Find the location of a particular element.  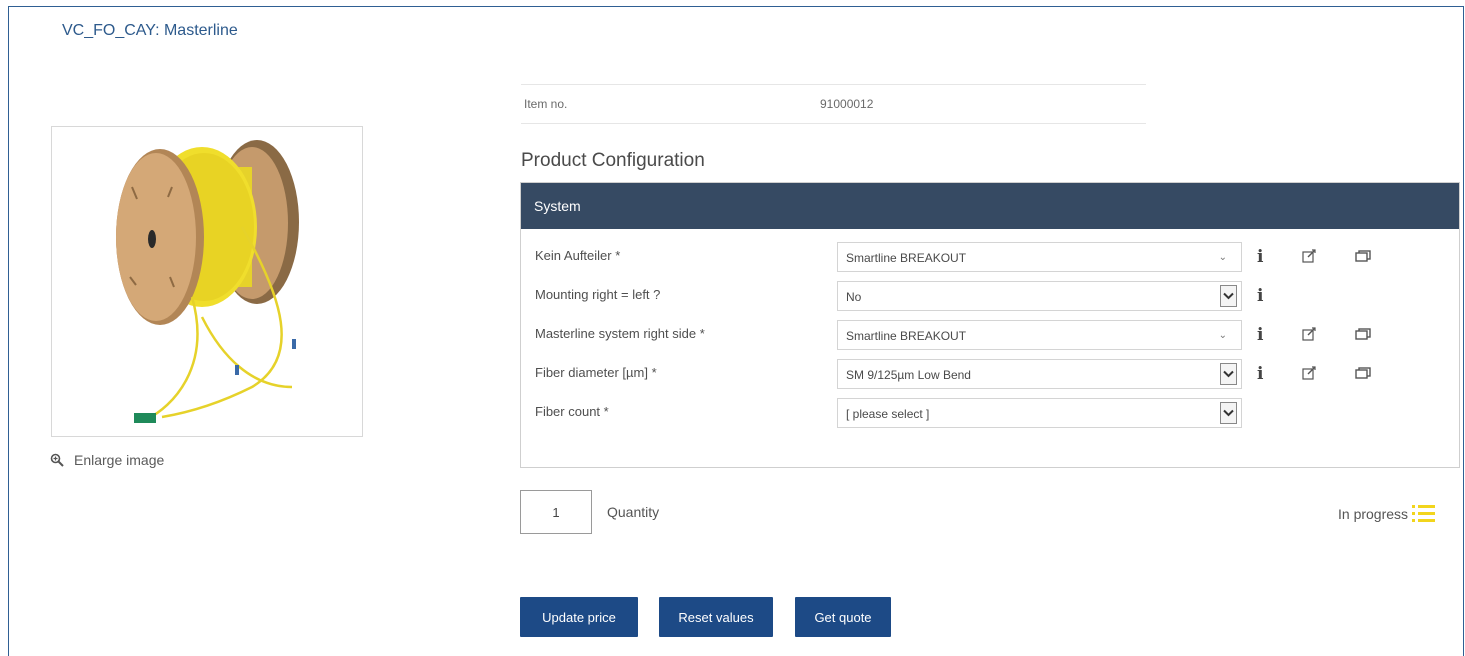

reset-values-button: Reset values is located at coordinates (716, 617).